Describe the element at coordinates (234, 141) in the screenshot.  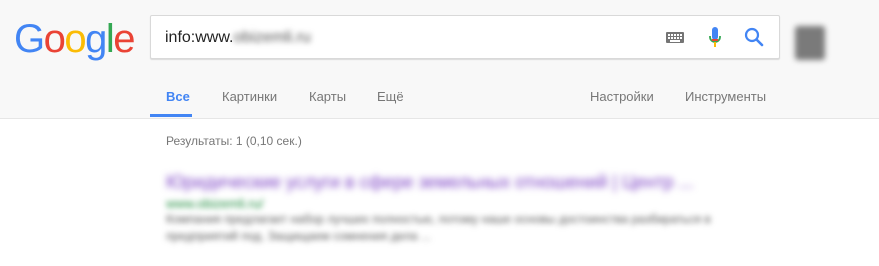
I see `result-stats: Результаты: 1 (0,10 сек.)` at that location.